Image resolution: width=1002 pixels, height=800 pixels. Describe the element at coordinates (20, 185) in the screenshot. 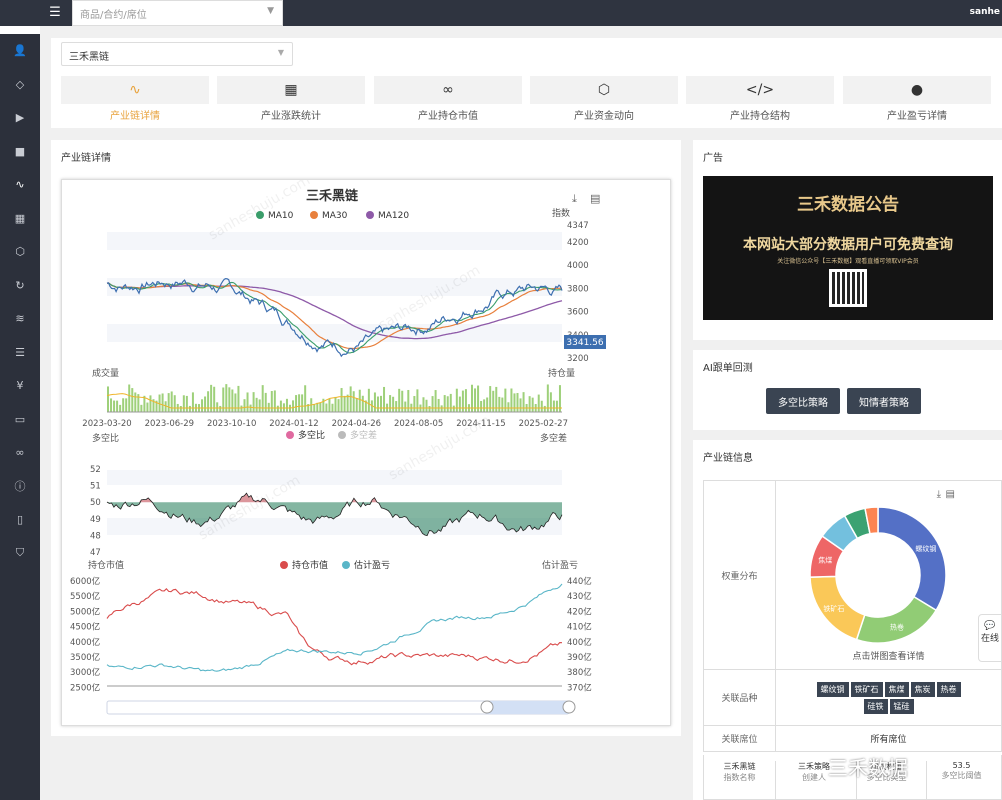

I see `pulse-icon: ∿` at that location.